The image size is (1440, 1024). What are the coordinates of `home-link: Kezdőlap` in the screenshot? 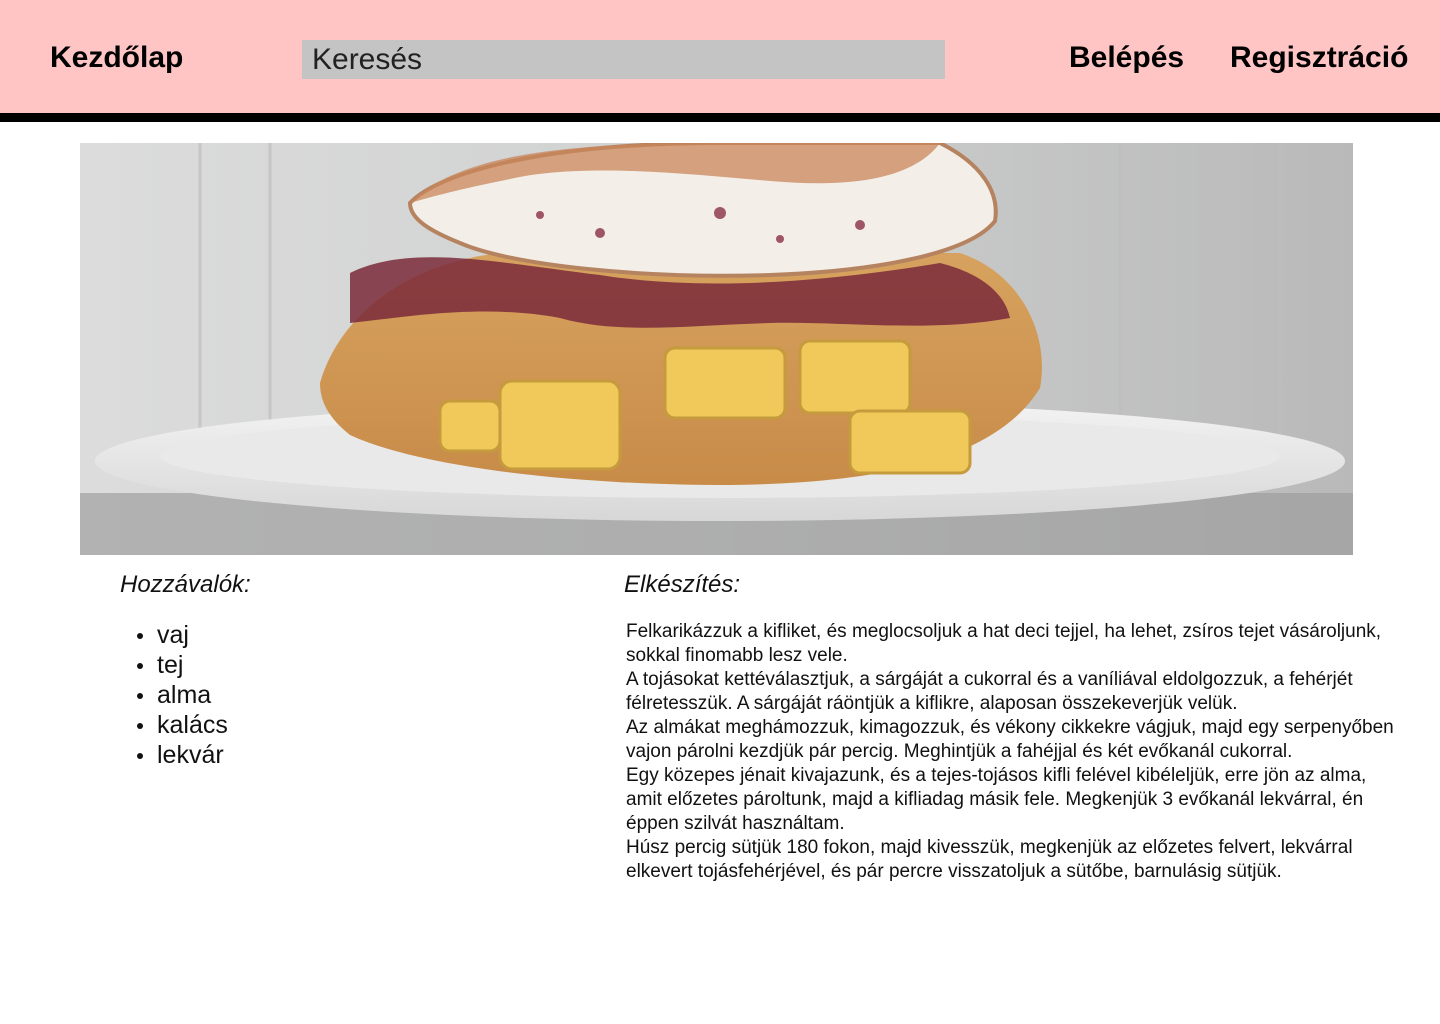 It's located at (116, 58).